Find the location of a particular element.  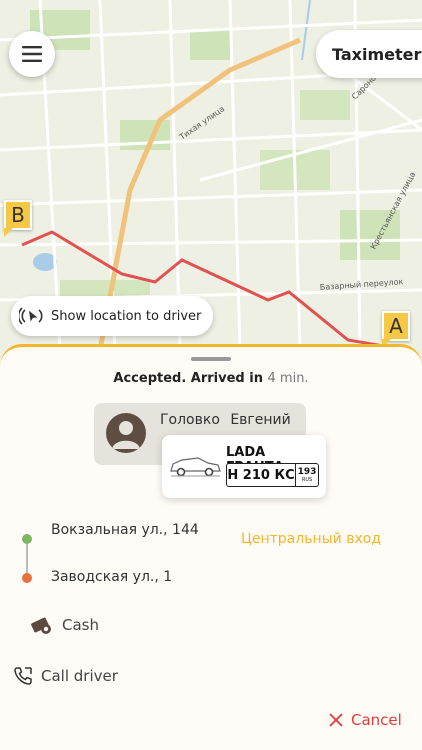

destination-marker: B is located at coordinates (18, 218).